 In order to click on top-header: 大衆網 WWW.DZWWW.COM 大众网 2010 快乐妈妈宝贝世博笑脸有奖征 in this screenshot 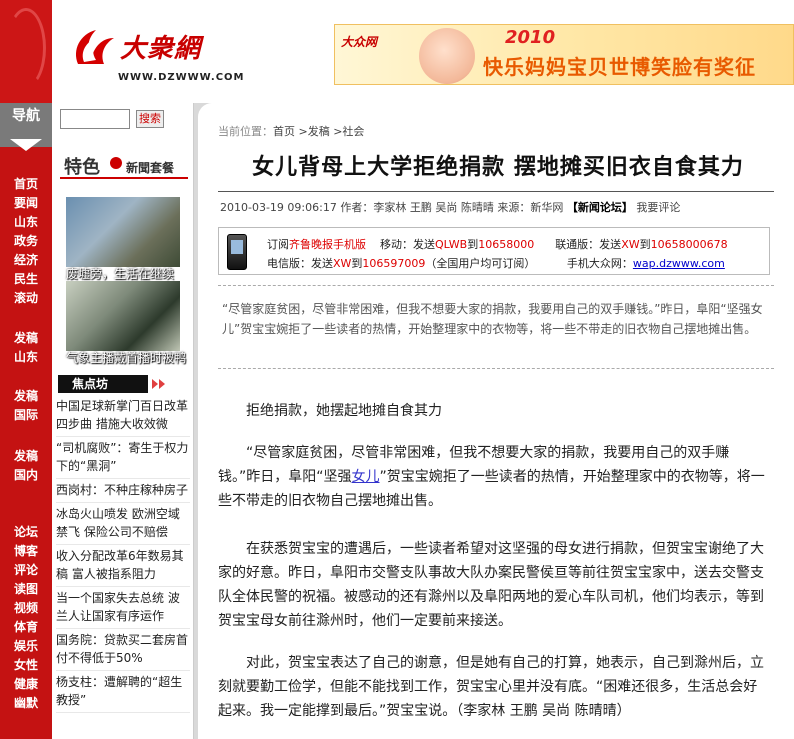, I will do `click(397, 51)`.